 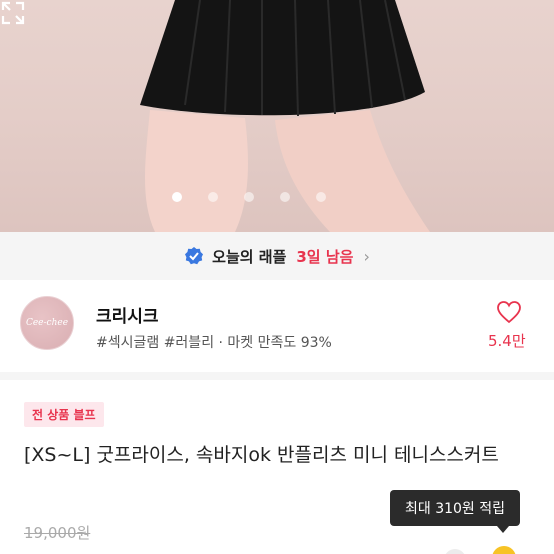 I want to click on sale-badge: 전 상품 블프, so click(x=64, y=414).